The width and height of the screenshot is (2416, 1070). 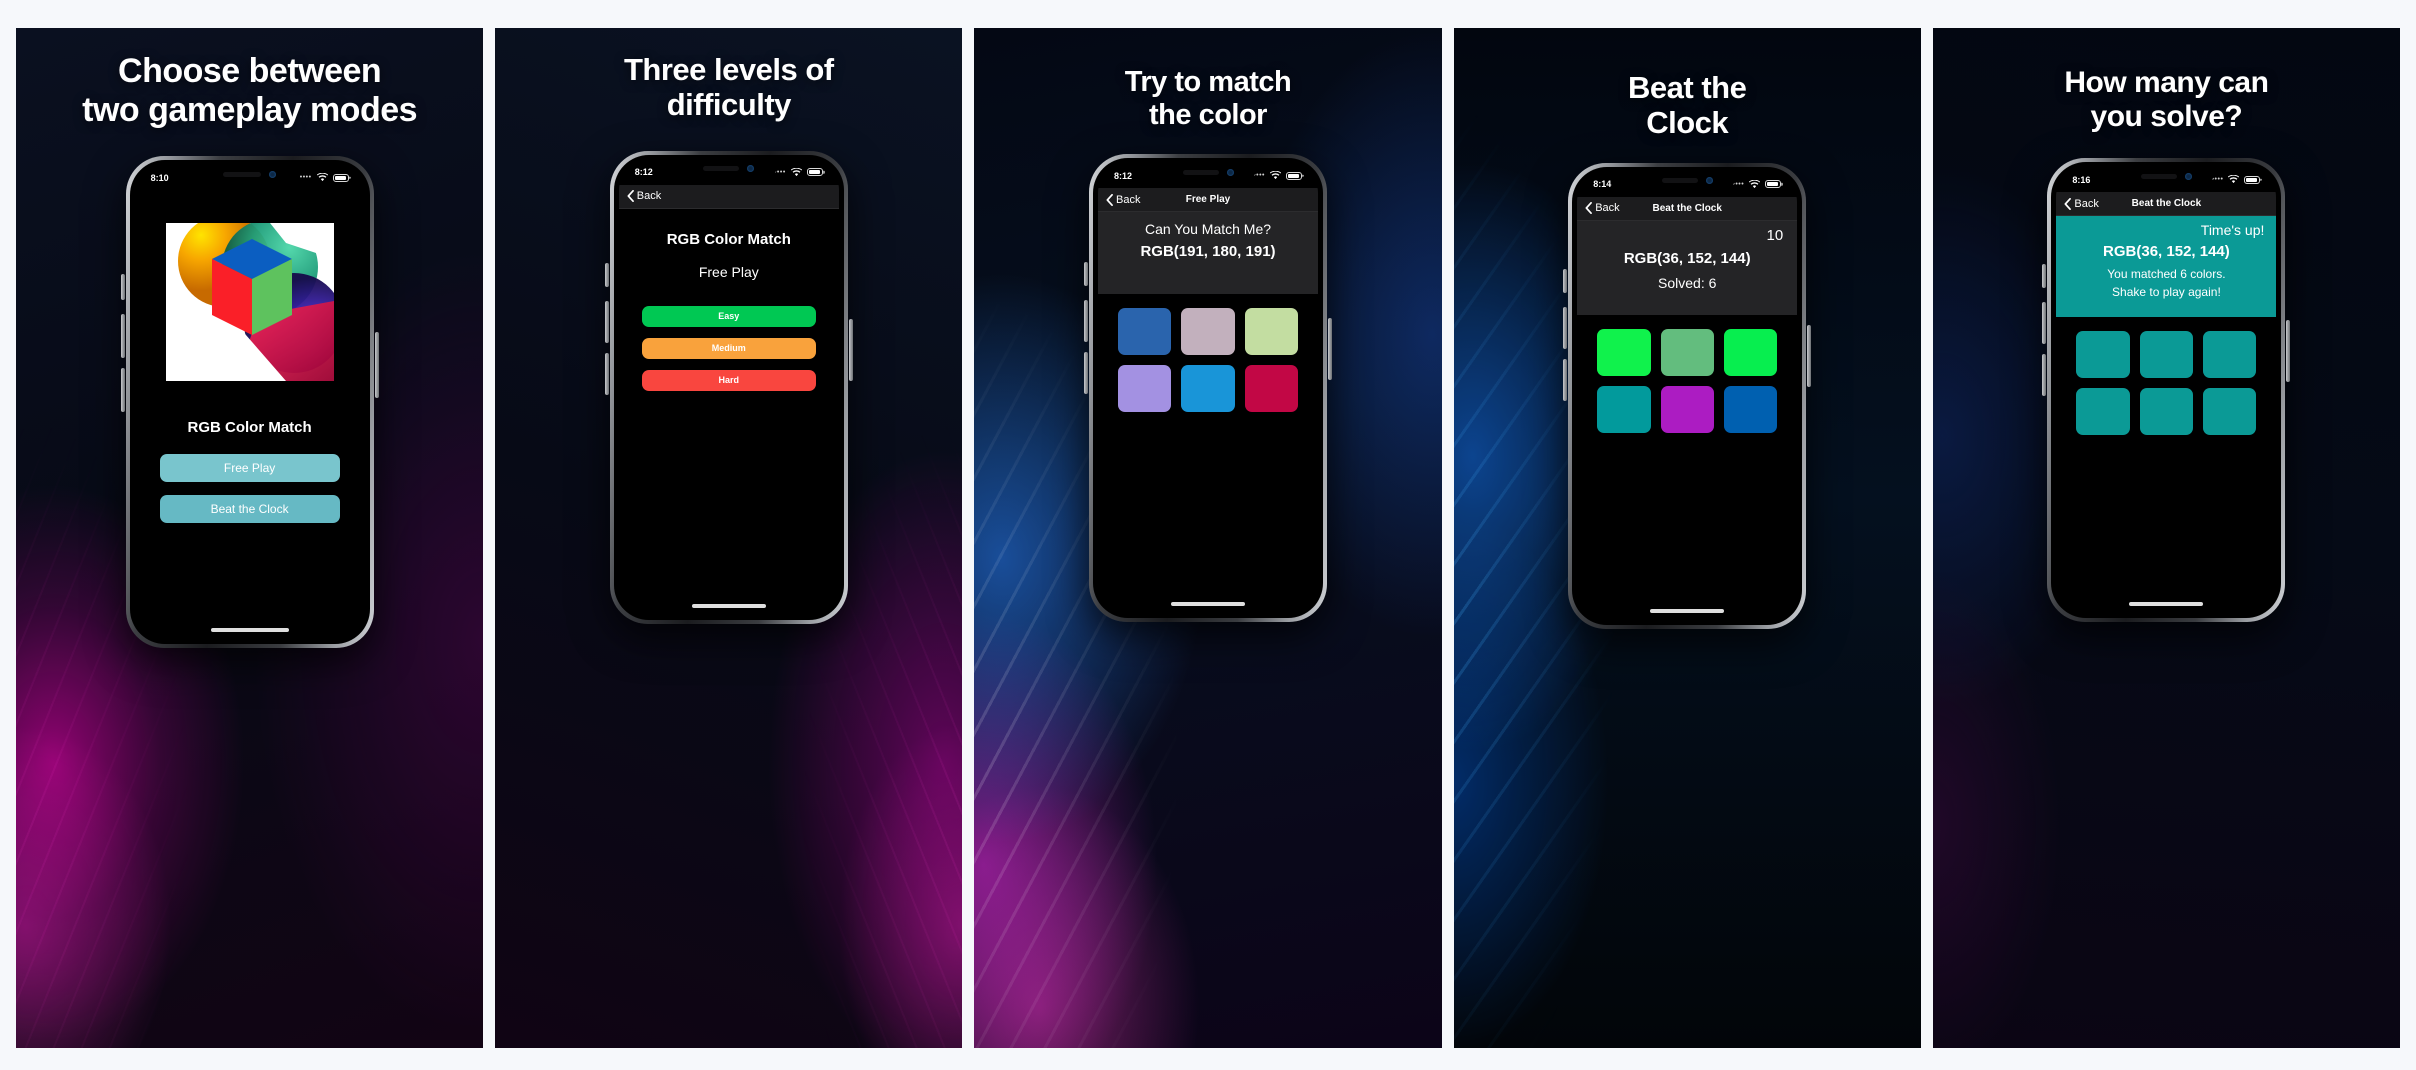 I want to click on free-play-label: Free Play, so click(x=249, y=467).